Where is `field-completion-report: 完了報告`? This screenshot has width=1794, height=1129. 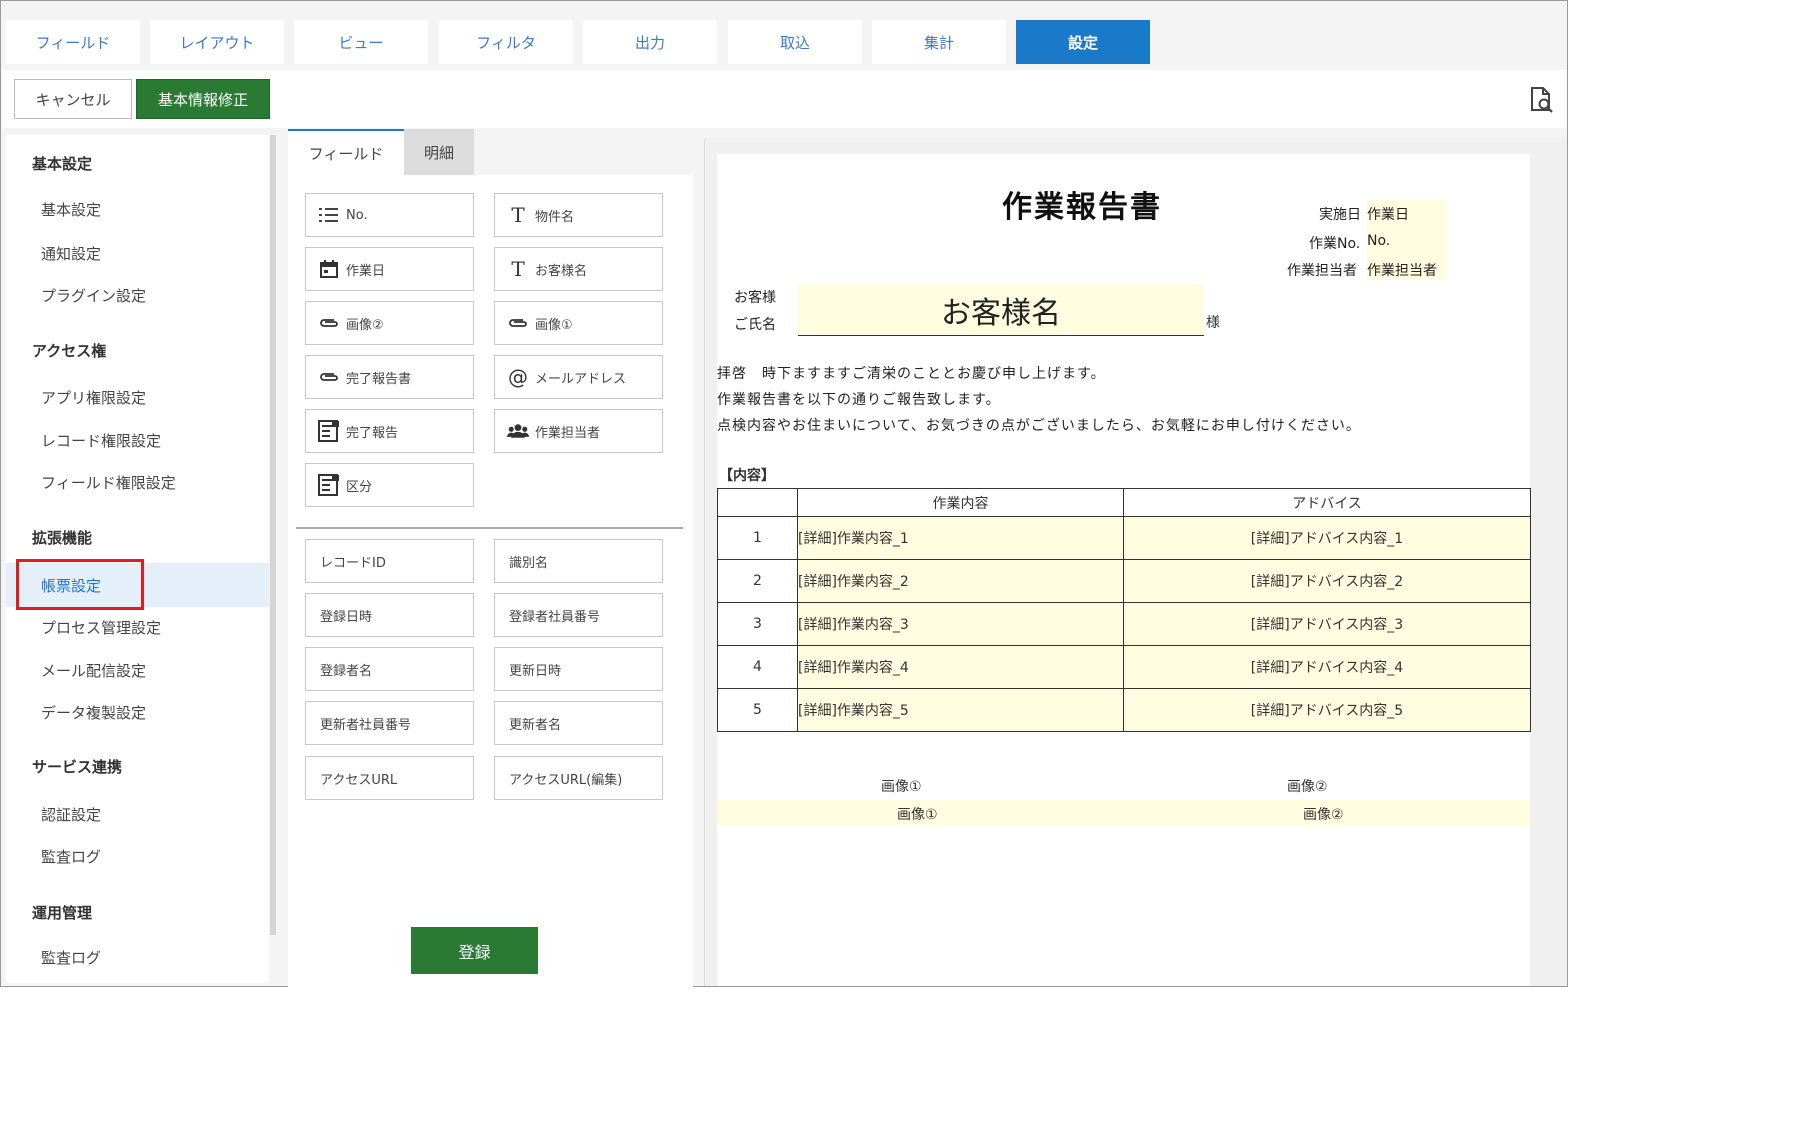 field-completion-report: 完了報告 is located at coordinates (389, 431).